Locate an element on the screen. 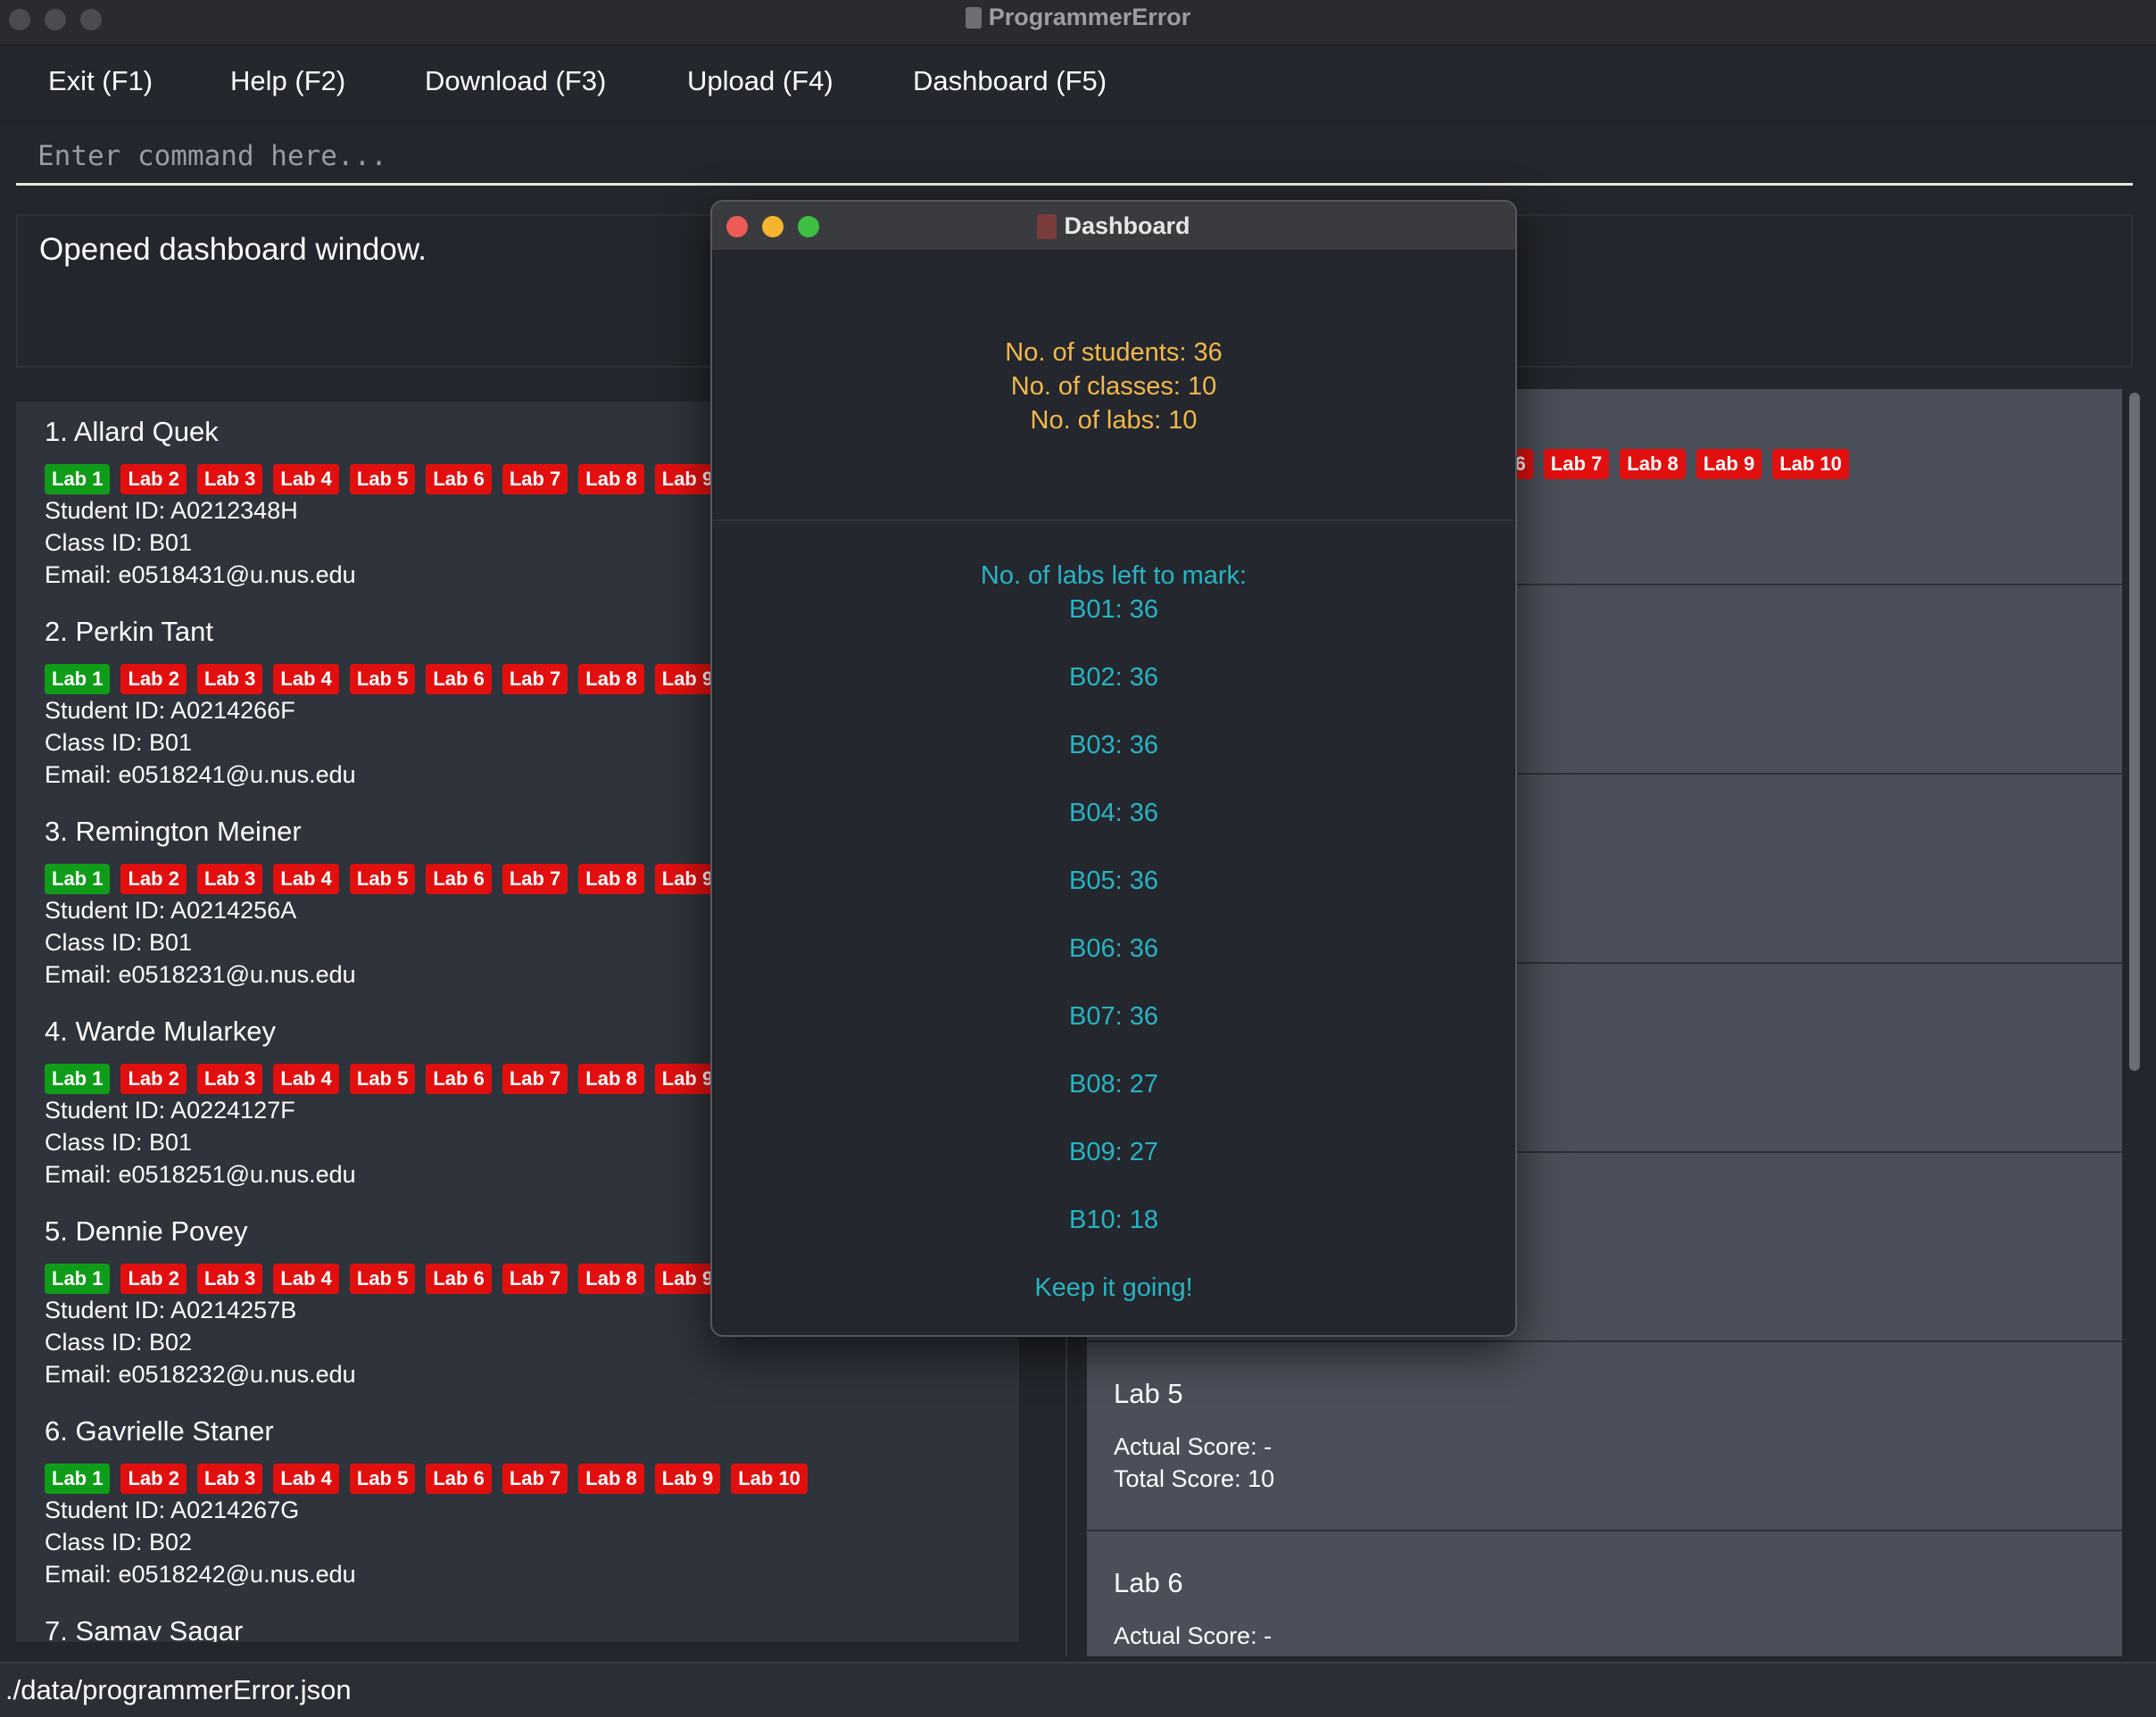  student-id: Student ID: A0214267G is located at coordinates (172, 1510).